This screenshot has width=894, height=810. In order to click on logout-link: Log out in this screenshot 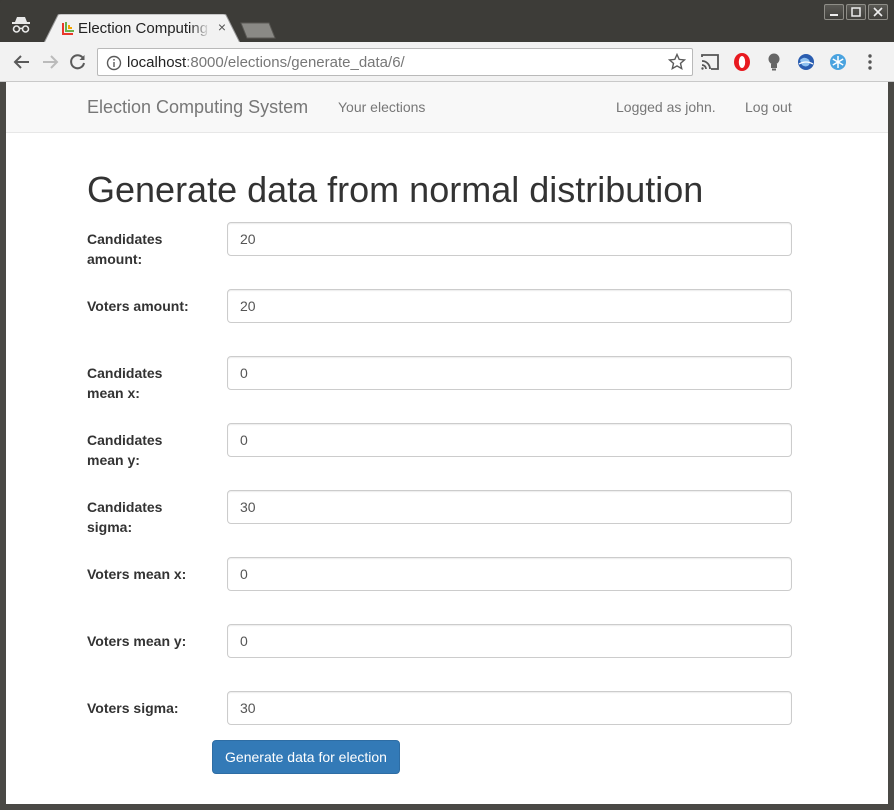, I will do `click(768, 107)`.